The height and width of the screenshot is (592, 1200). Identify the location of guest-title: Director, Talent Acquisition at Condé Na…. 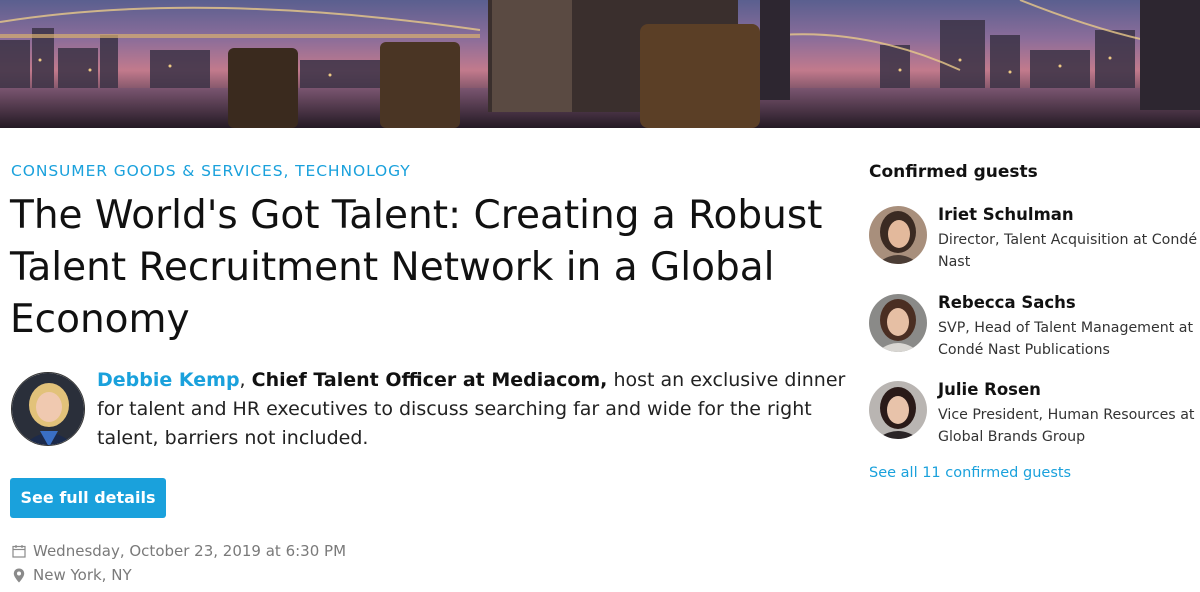
(1068, 251).